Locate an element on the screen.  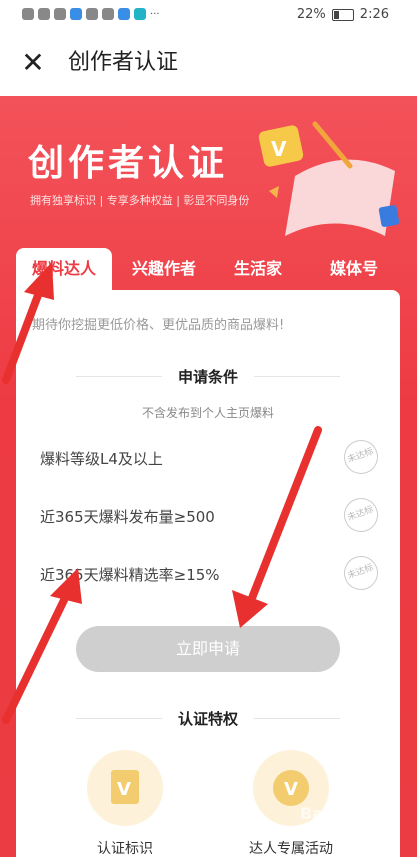
tab-shenghuojia: 生活家 is located at coordinates (258, 269).